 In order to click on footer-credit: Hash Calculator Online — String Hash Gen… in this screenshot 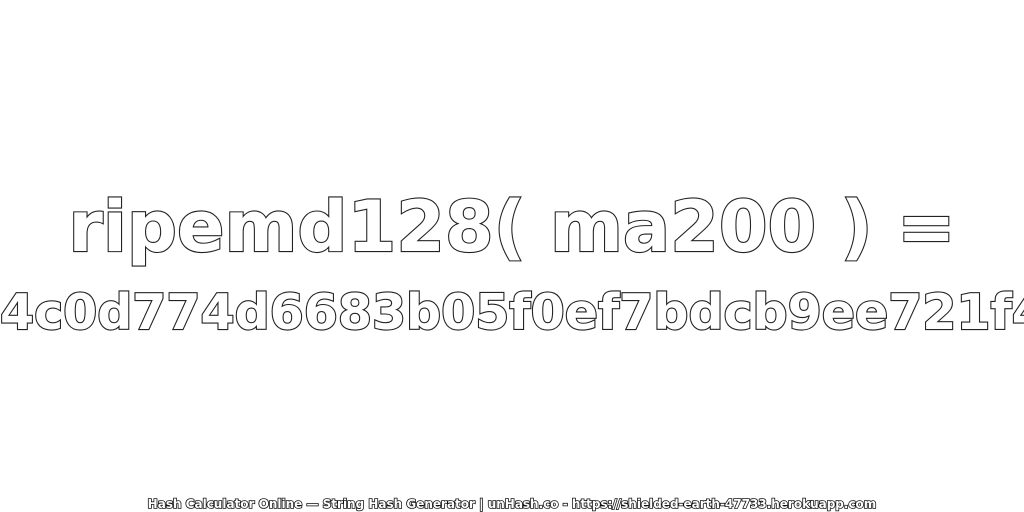, I will do `click(512, 504)`.